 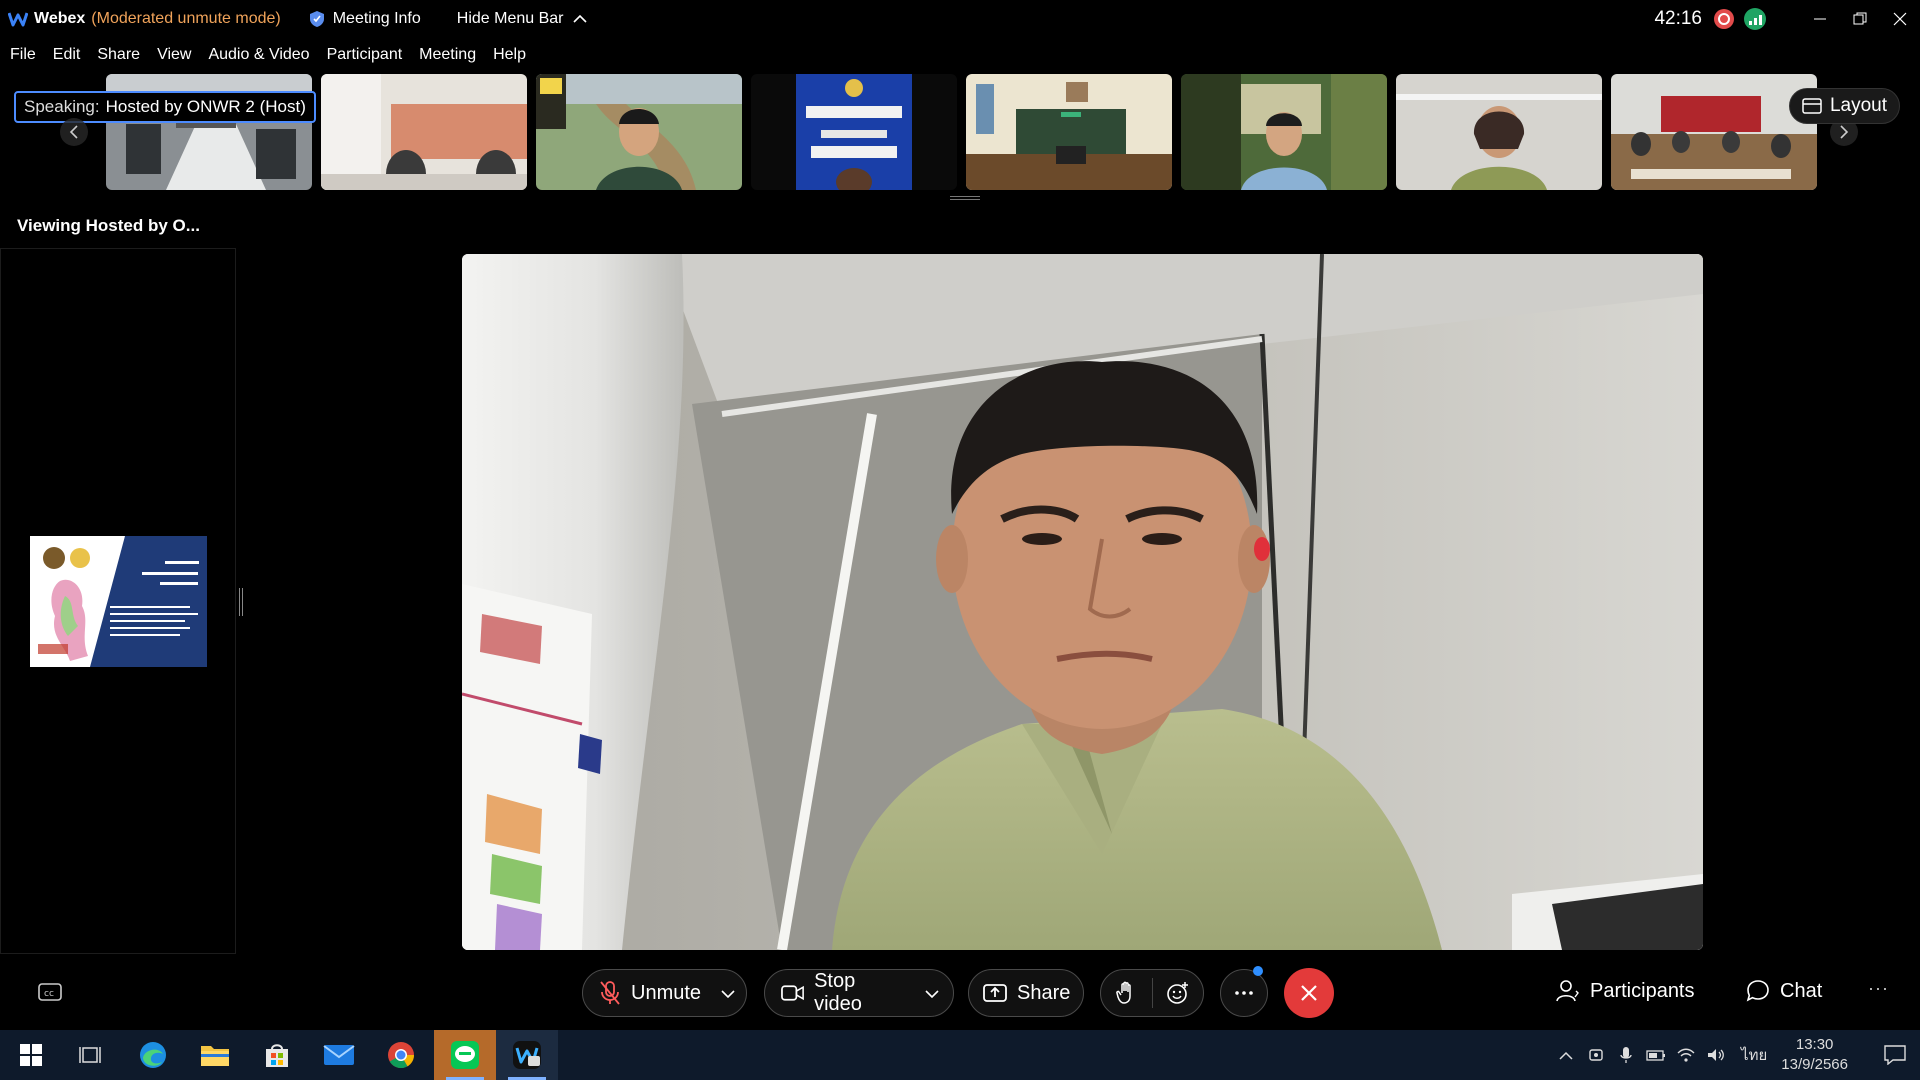 I want to click on emoji-icon, so click(x=1177, y=993).